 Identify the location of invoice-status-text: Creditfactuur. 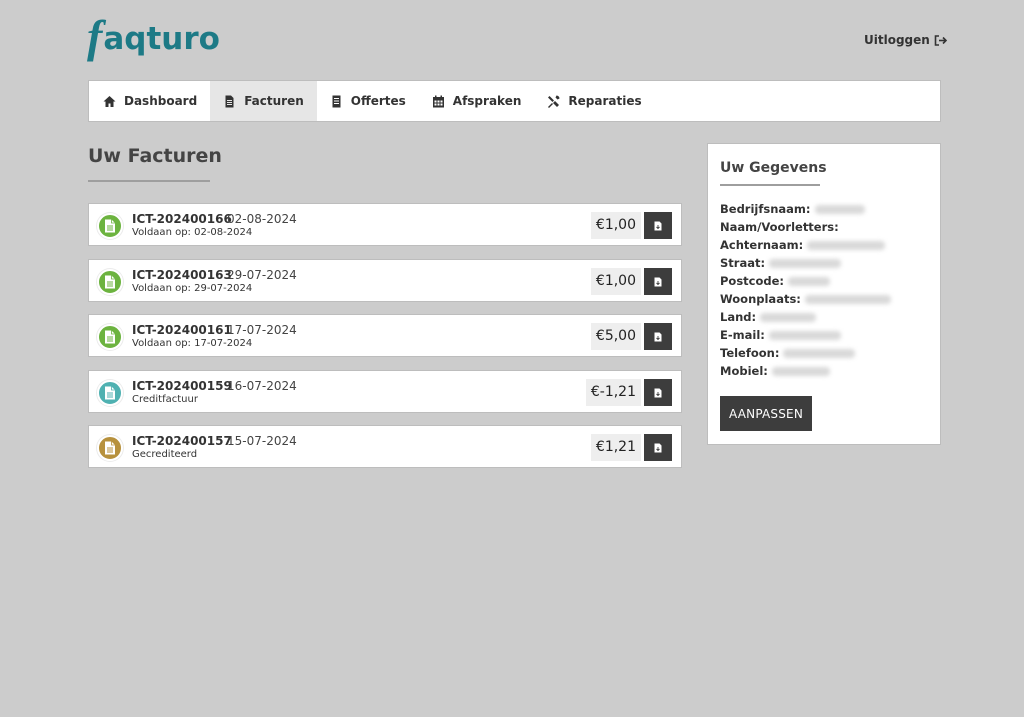
(165, 399).